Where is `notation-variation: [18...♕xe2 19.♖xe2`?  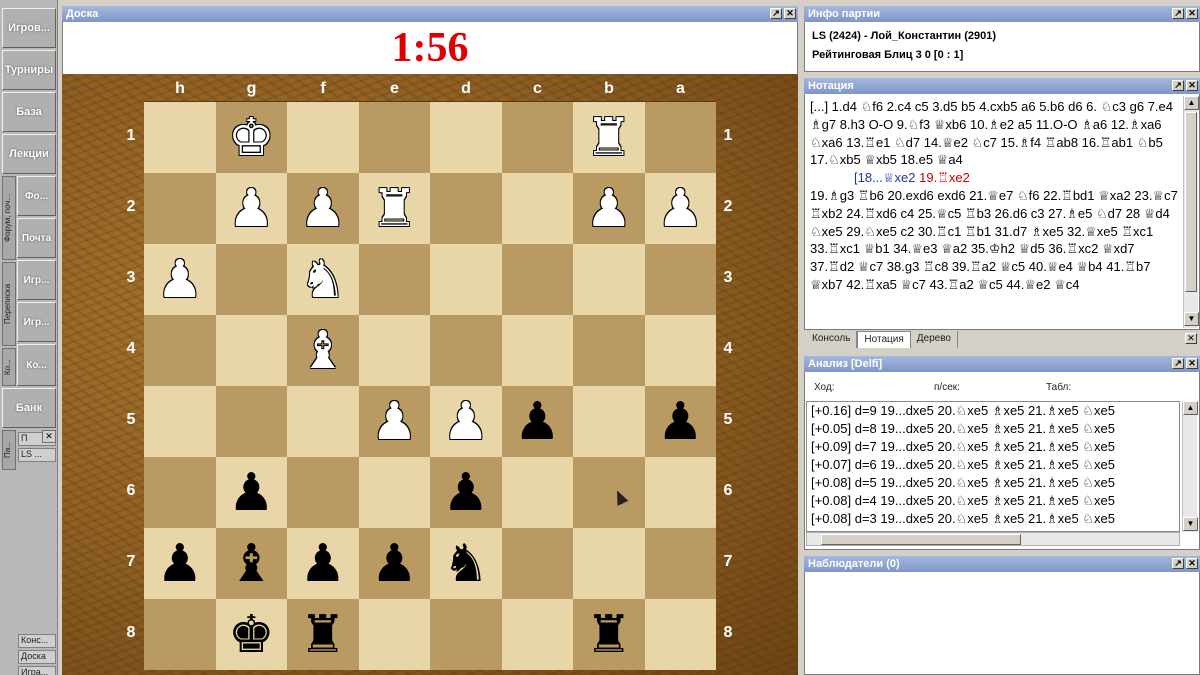 notation-variation: [18...♕xe2 19.♖xe2 is located at coordinates (994, 178).